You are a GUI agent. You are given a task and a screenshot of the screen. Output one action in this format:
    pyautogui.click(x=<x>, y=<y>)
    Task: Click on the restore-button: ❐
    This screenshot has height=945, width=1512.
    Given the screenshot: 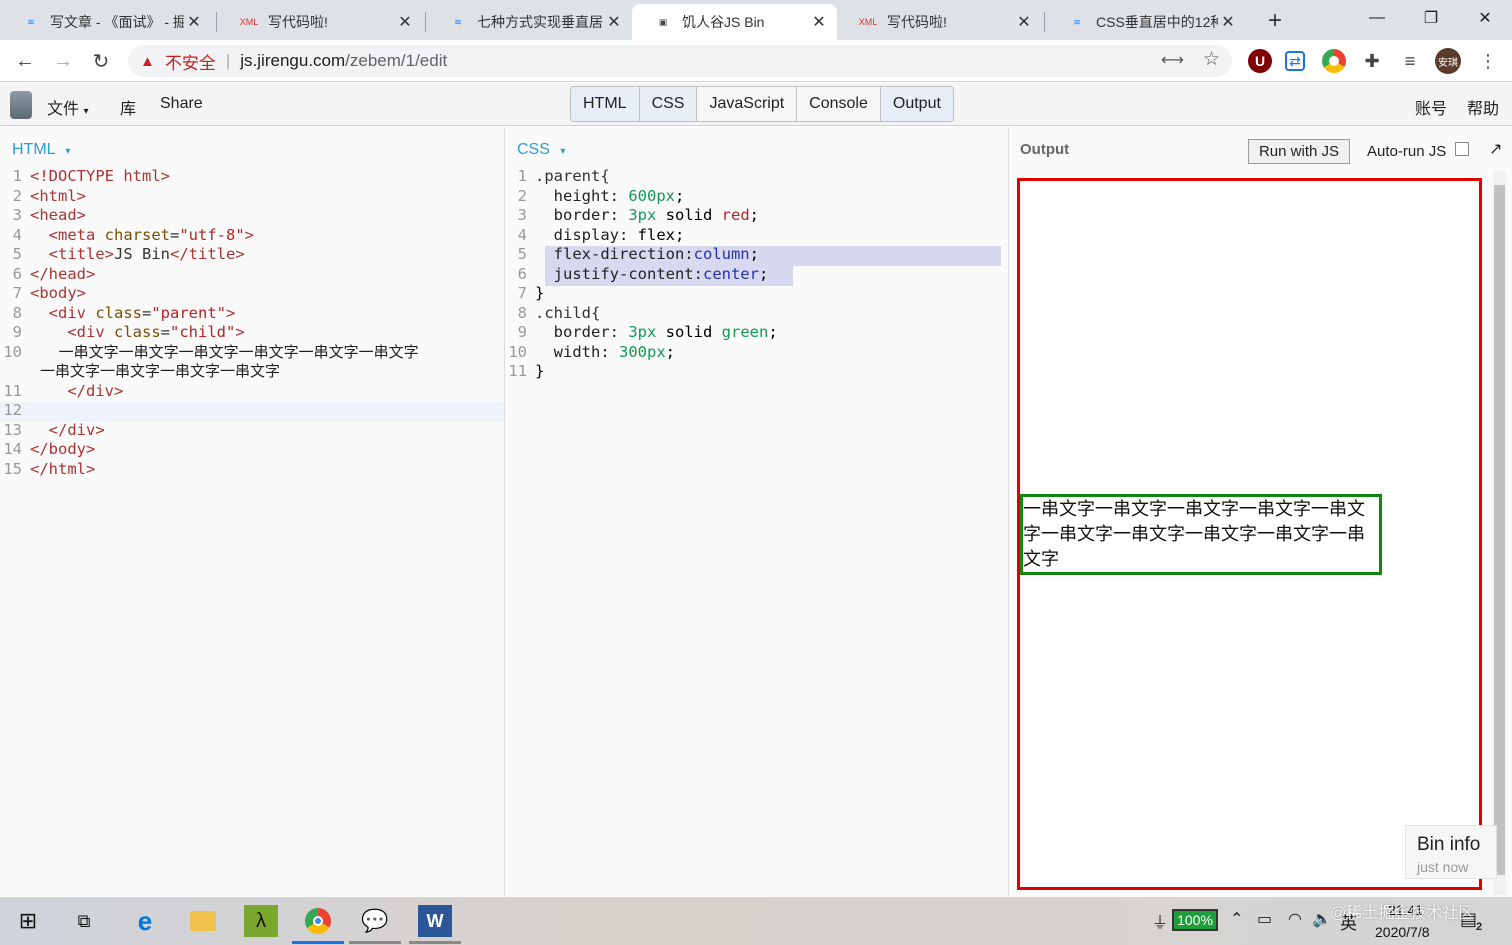 What is the action you would take?
    pyautogui.click(x=1431, y=18)
    